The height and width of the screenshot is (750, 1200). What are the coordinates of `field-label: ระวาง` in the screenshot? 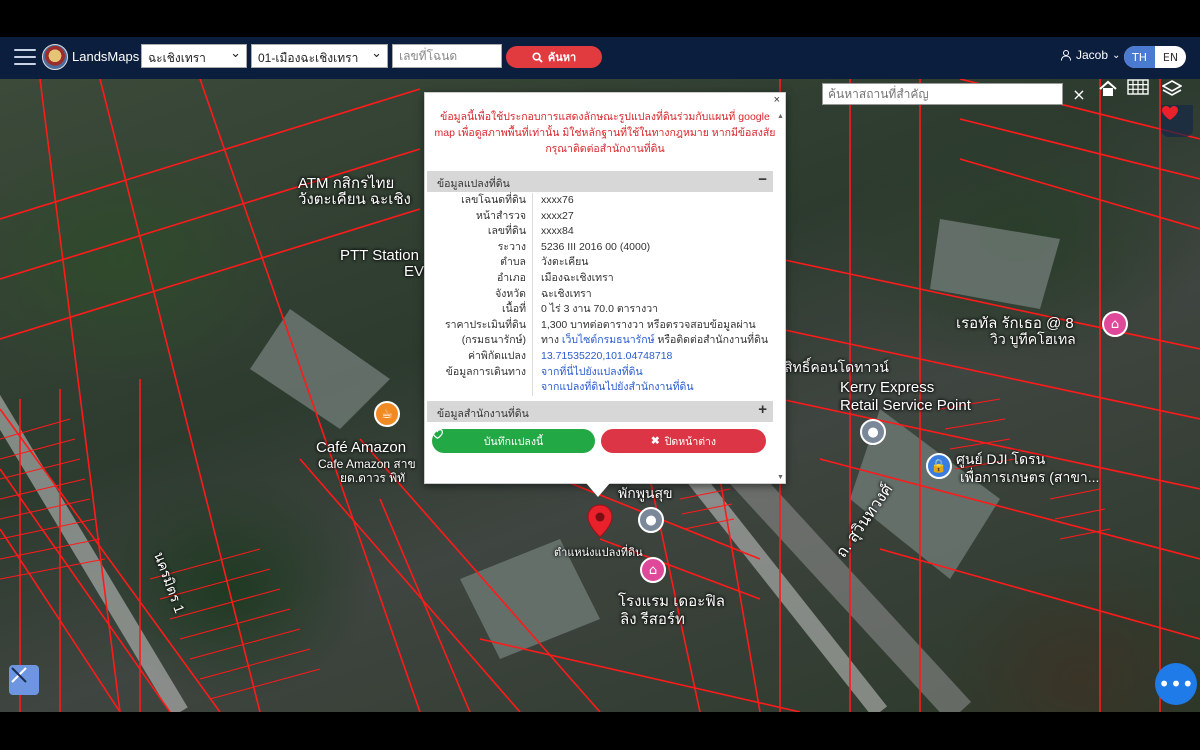 It's located at (480, 247).